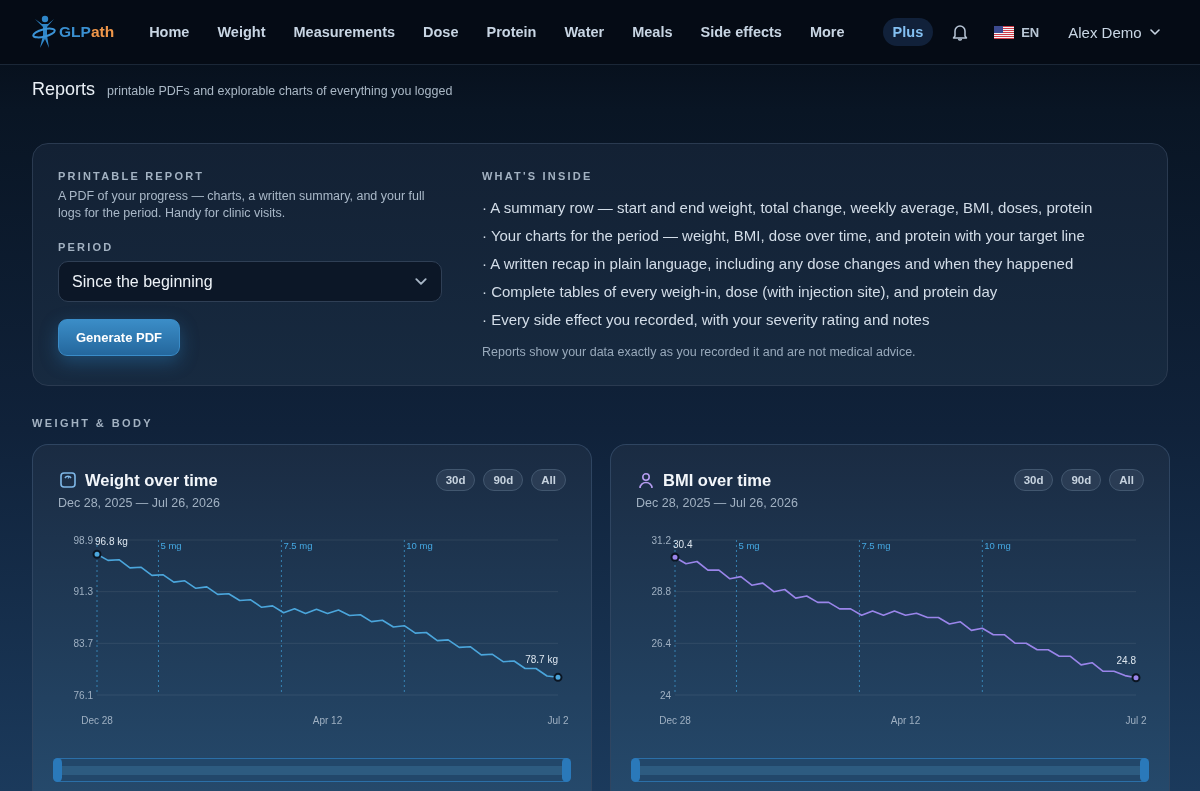 The image size is (1200, 791). What do you see at coordinates (584, 32) in the screenshot?
I see `nav-link: Water` at bounding box center [584, 32].